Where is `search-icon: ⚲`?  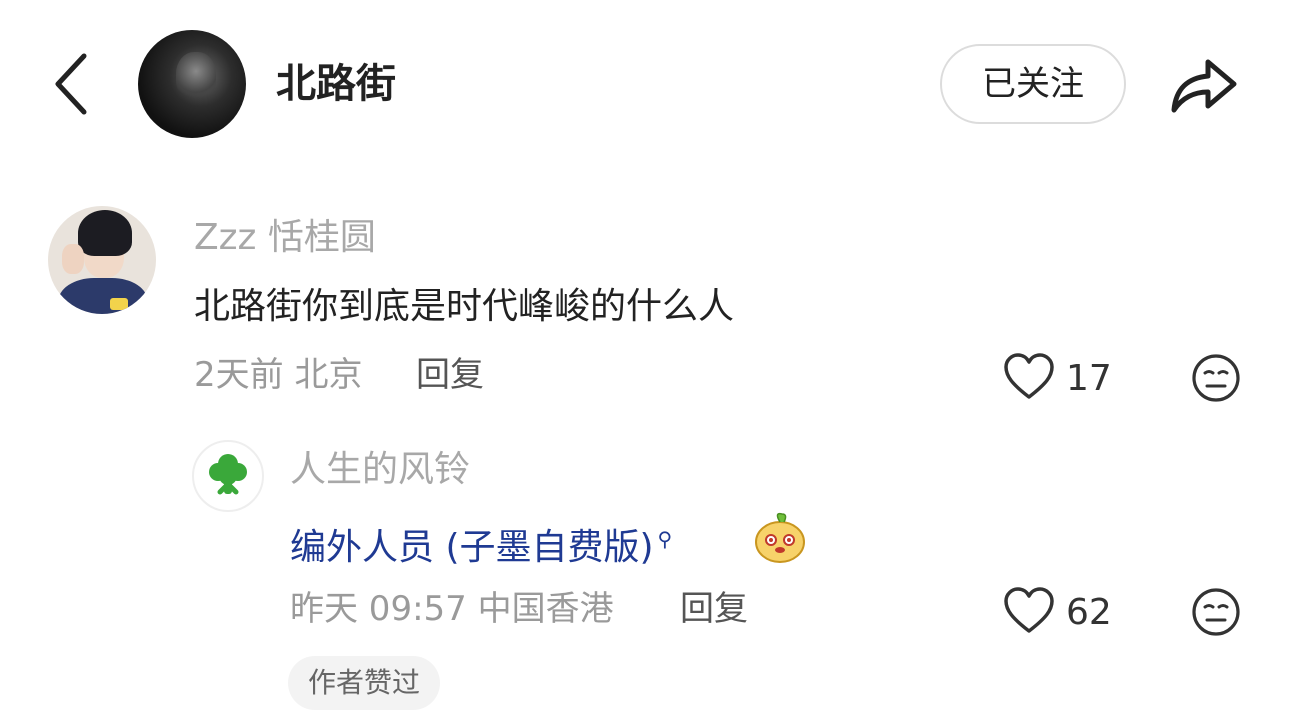
search-icon: ⚲ is located at coordinates (665, 539).